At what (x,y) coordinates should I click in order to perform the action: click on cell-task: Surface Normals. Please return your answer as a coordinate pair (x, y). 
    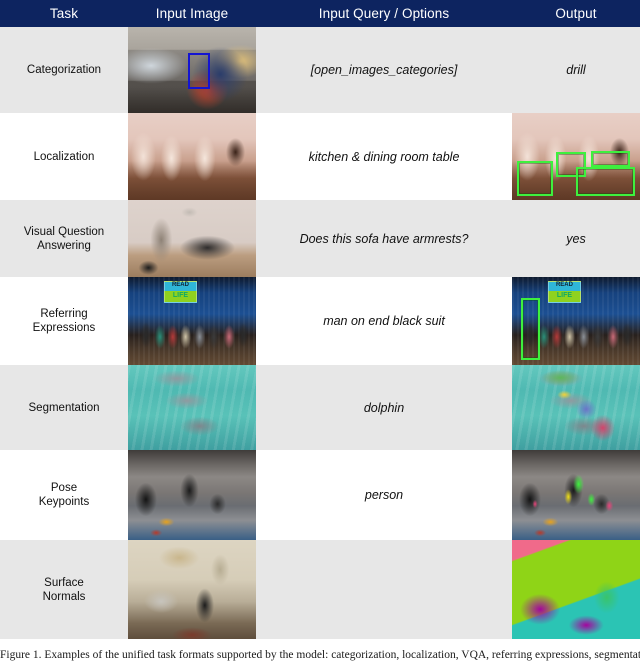
    Looking at the image, I should click on (64, 589).